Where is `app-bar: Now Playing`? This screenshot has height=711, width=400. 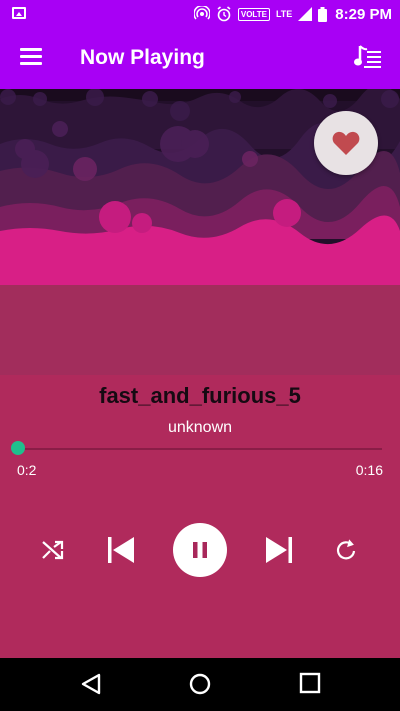
app-bar: Now Playing is located at coordinates (200, 58).